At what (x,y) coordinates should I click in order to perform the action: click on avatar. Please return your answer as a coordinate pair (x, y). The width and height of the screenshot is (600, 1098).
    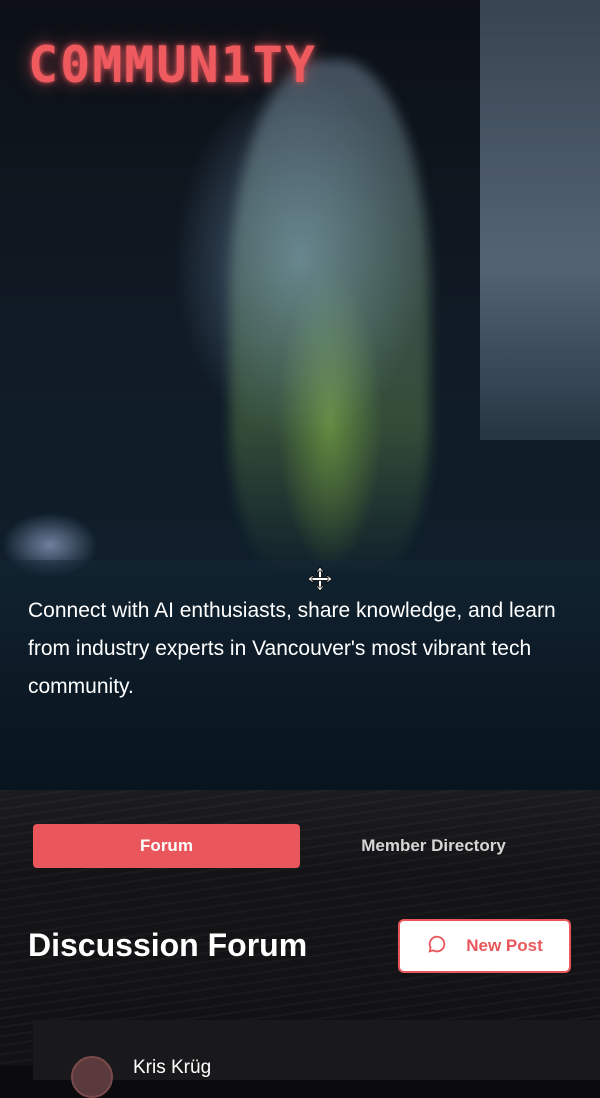
    Looking at the image, I should click on (92, 1077).